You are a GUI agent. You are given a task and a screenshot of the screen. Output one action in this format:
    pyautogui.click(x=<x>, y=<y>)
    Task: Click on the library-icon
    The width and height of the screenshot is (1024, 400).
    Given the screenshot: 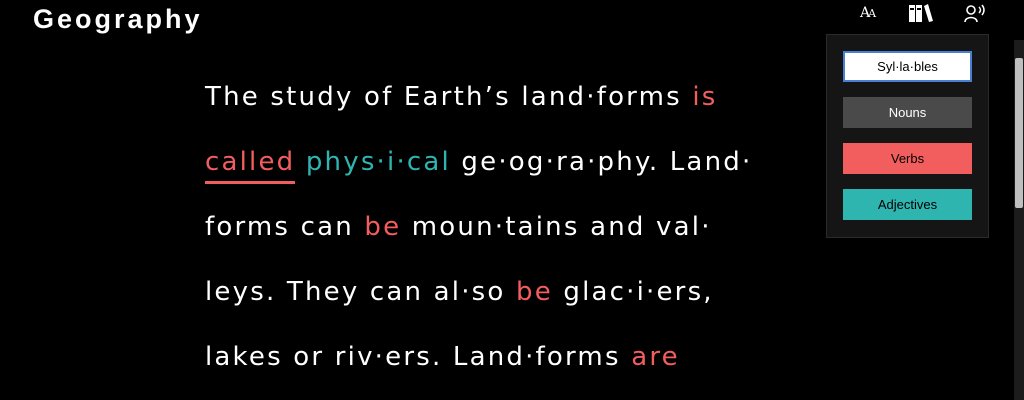 What is the action you would take?
    pyautogui.click(x=921, y=13)
    